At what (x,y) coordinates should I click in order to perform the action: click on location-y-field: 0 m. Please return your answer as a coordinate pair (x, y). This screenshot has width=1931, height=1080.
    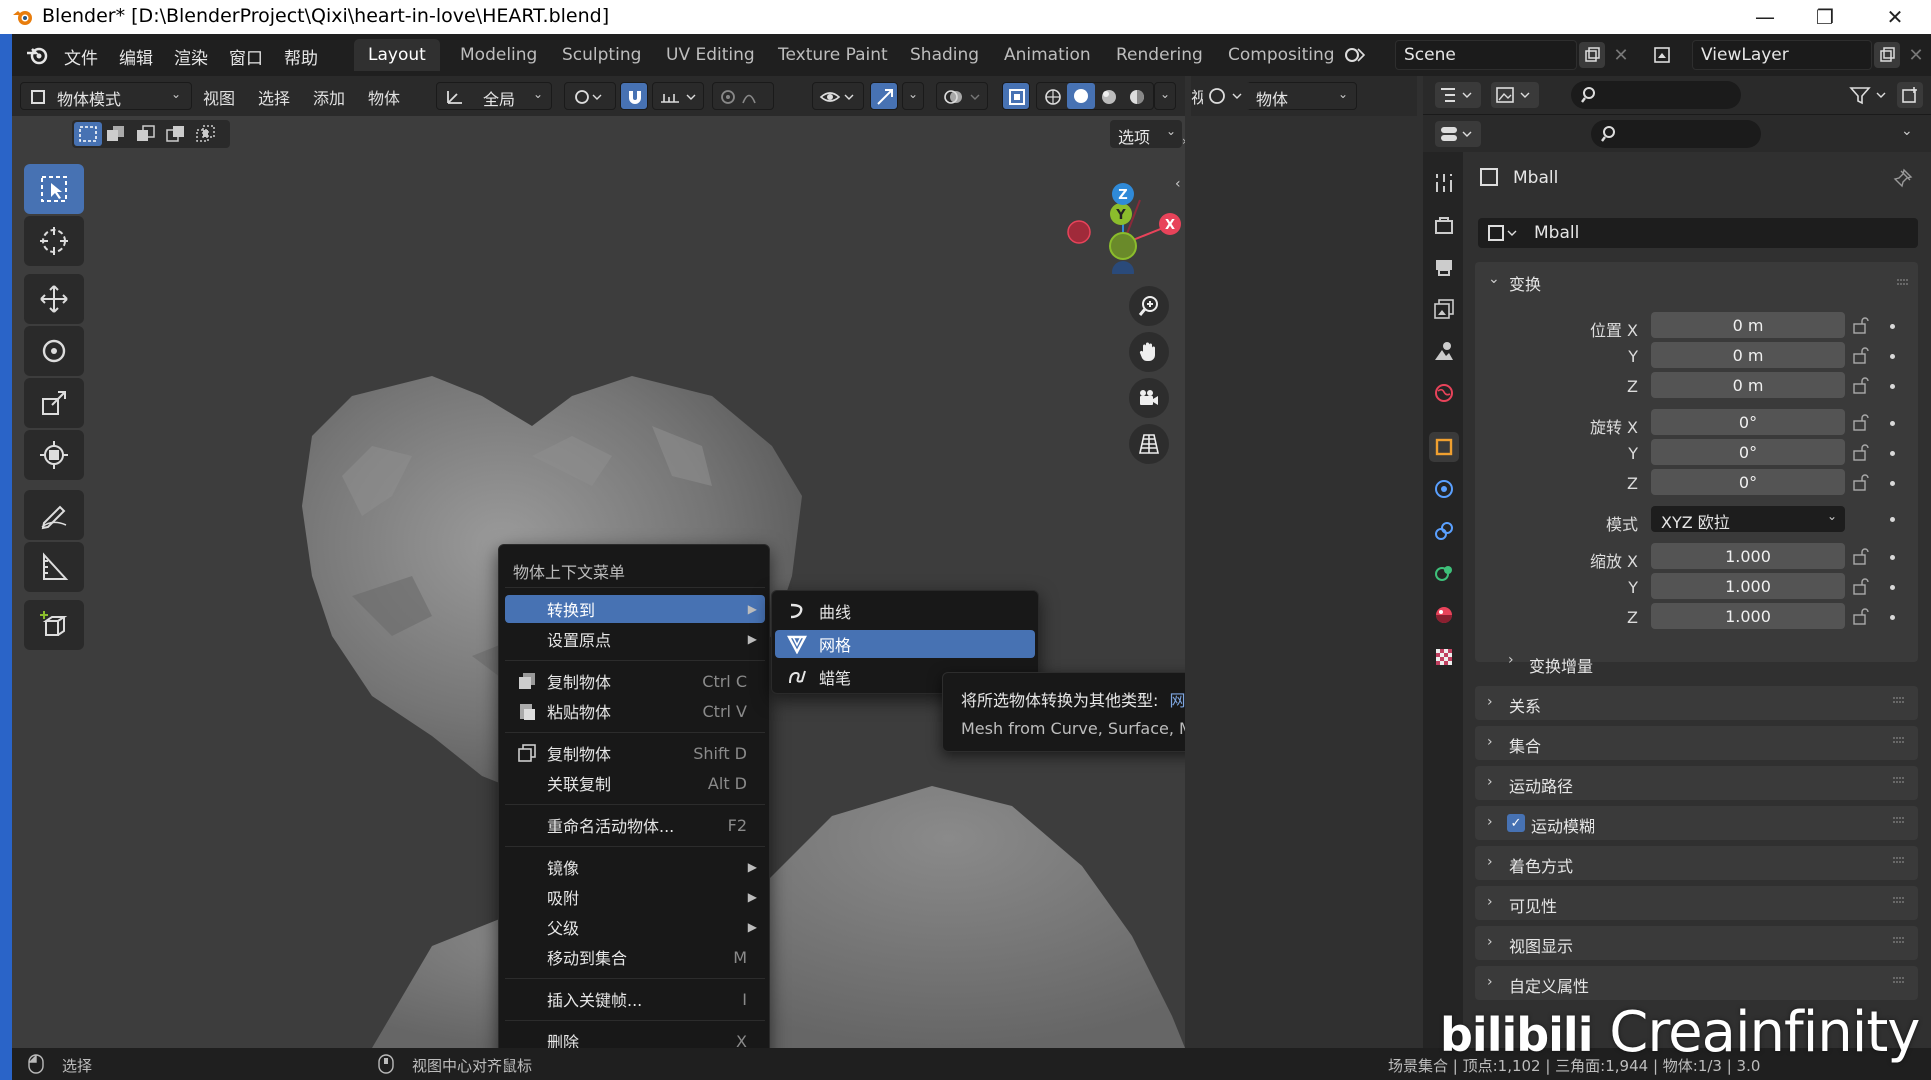
    Looking at the image, I should click on (1748, 355).